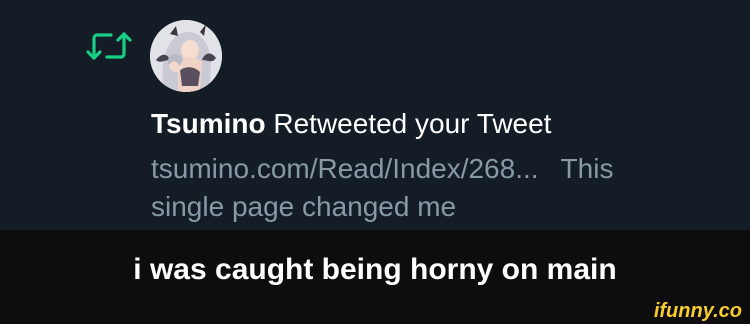 Image resolution: width=750 pixels, height=324 pixels. I want to click on tweet-text-rest: single page changed me, so click(304, 206).